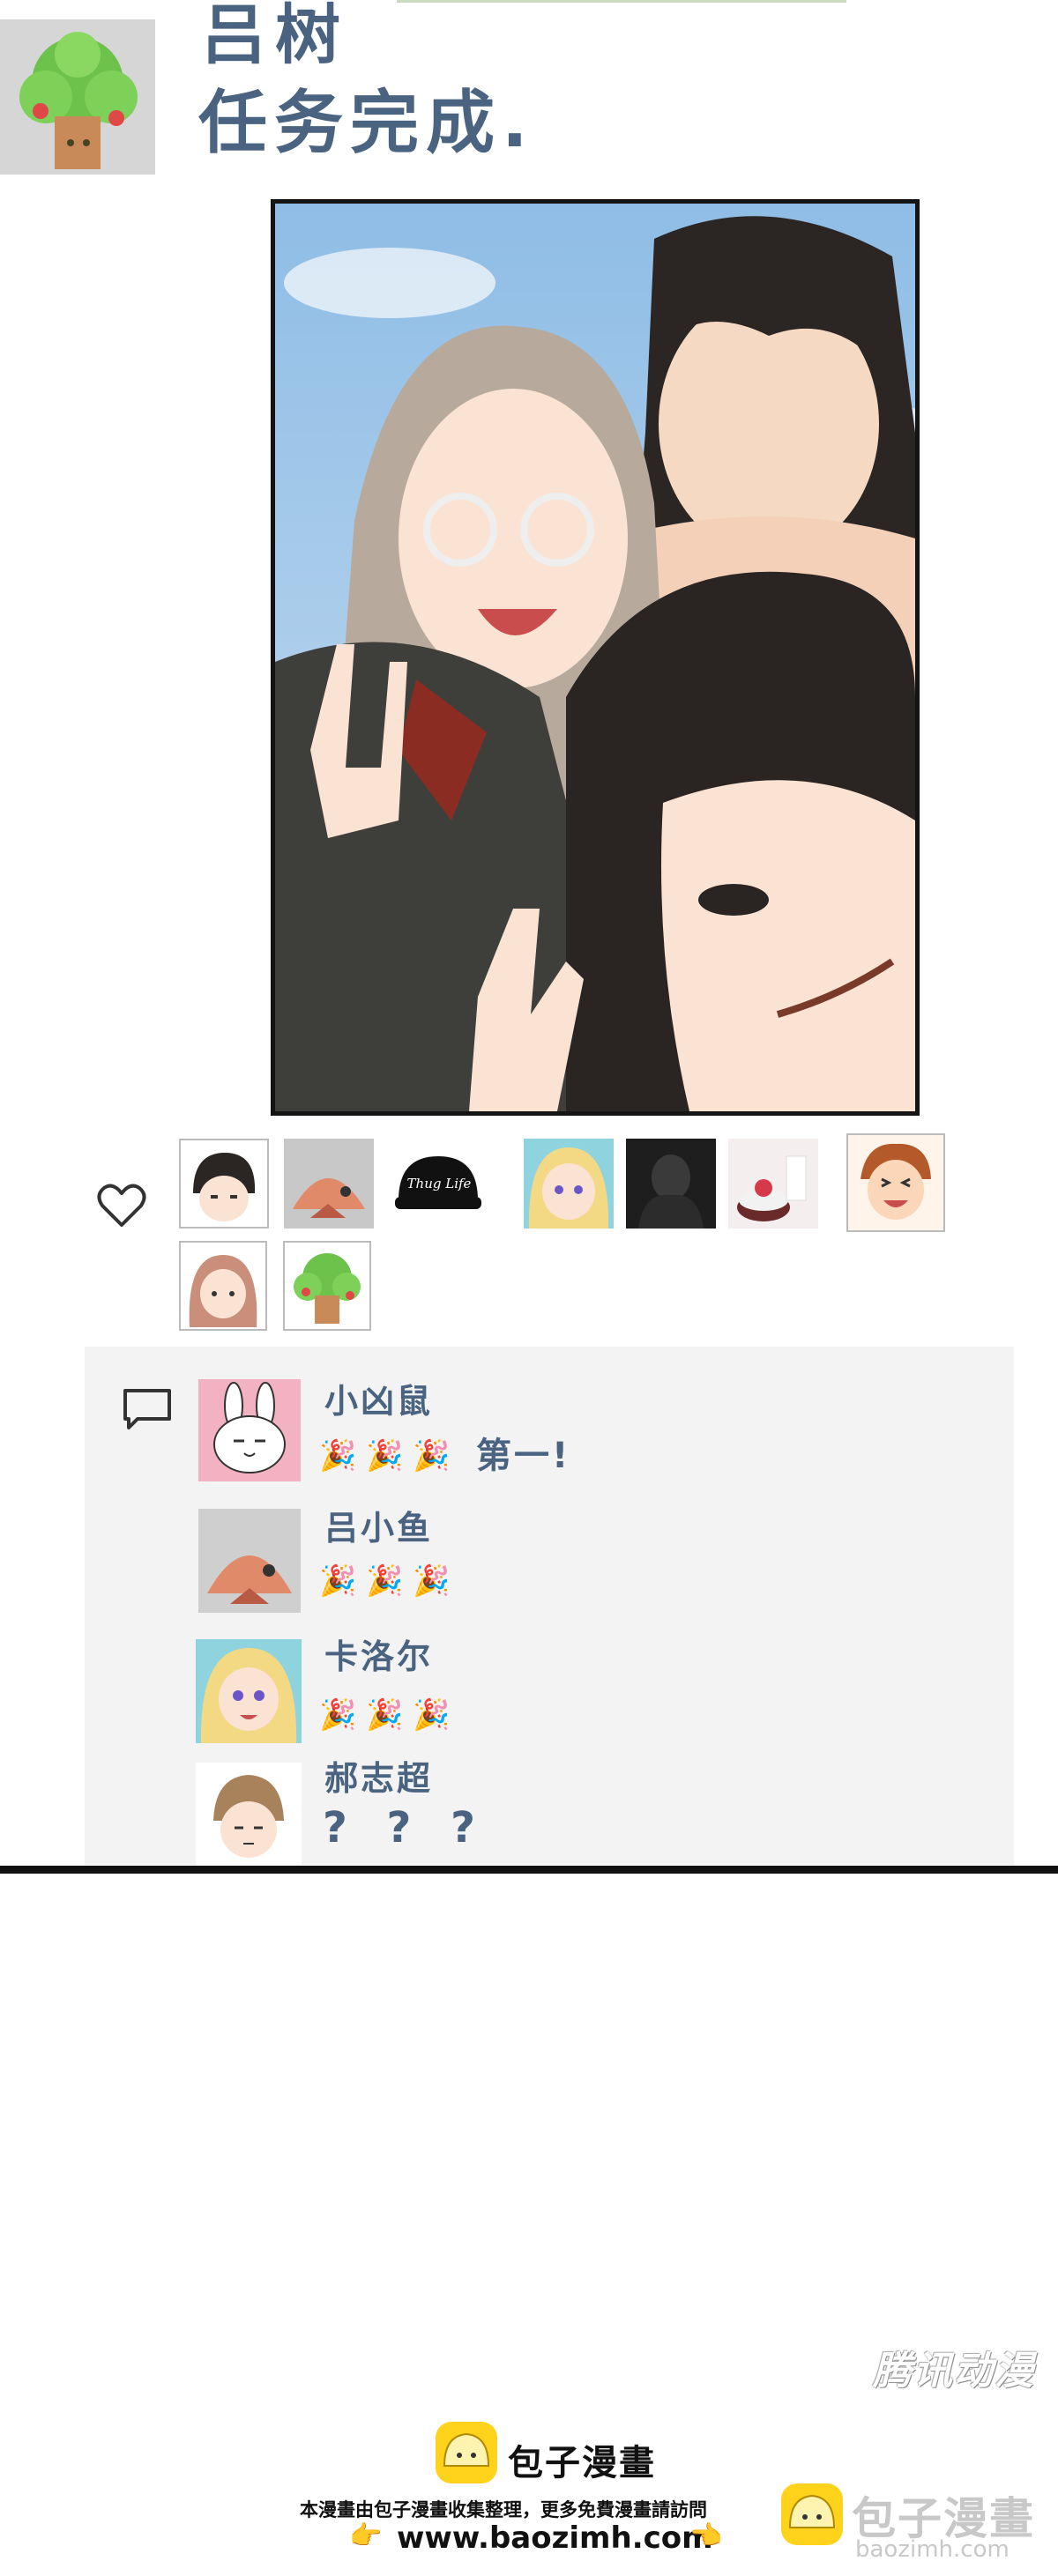 This screenshot has width=1058, height=2576. What do you see at coordinates (529, 1870) in the screenshot?
I see `panel-bottom-border` at bounding box center [529, 1870].